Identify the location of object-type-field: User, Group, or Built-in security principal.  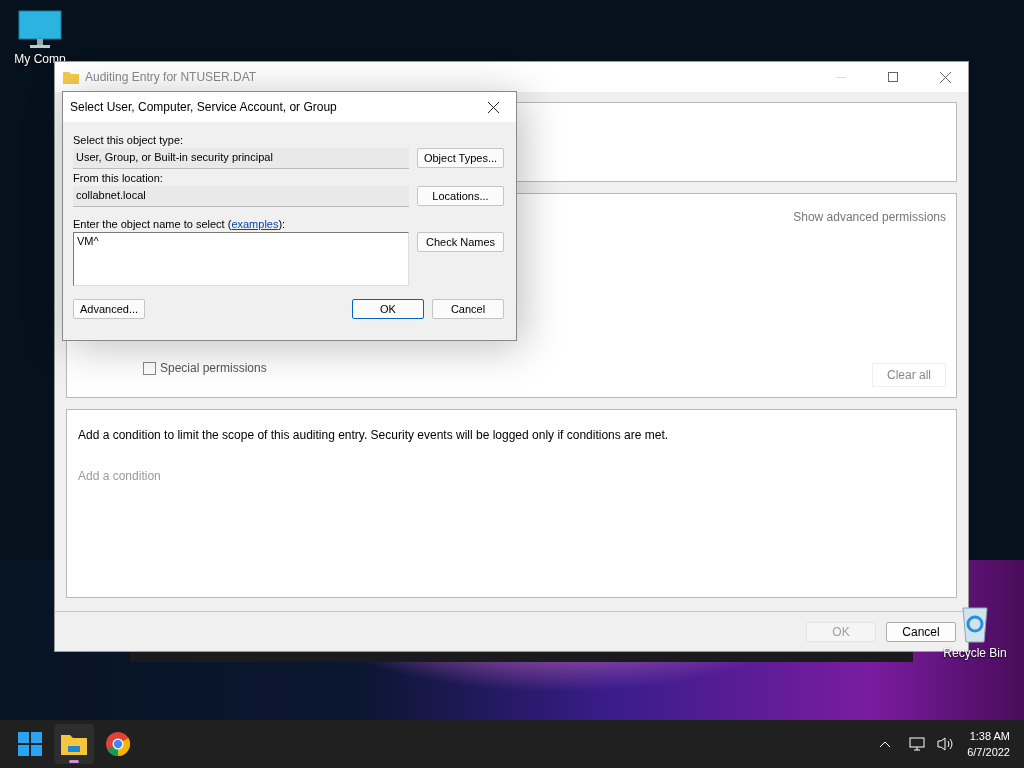
(241, 158).